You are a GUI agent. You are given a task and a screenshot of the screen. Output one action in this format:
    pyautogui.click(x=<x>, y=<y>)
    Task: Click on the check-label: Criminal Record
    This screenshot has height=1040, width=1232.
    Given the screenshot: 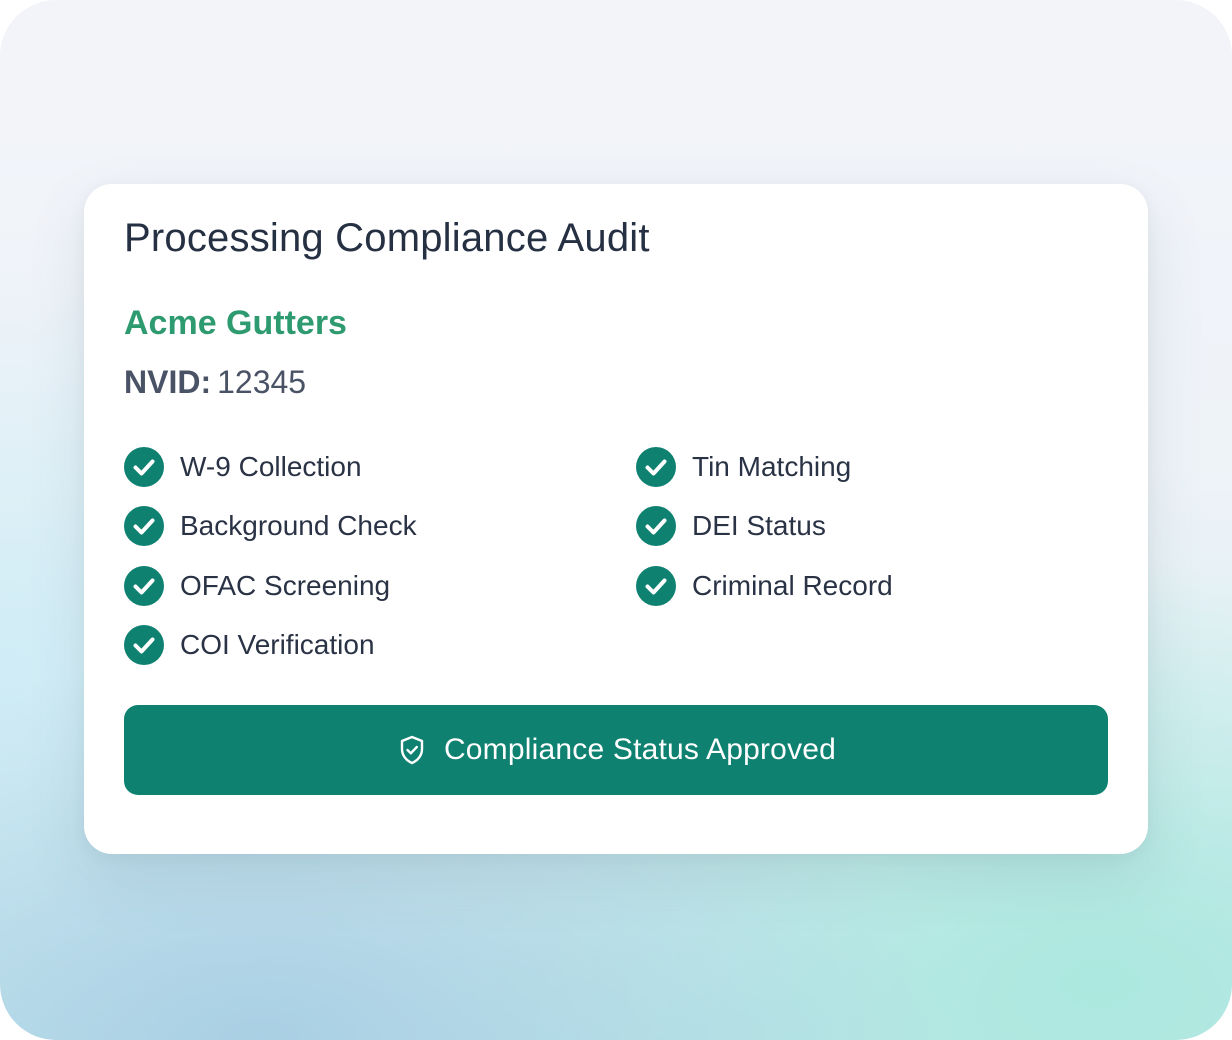 What is the action you would take?
    pyautogui.click(x=792, y=585)
    